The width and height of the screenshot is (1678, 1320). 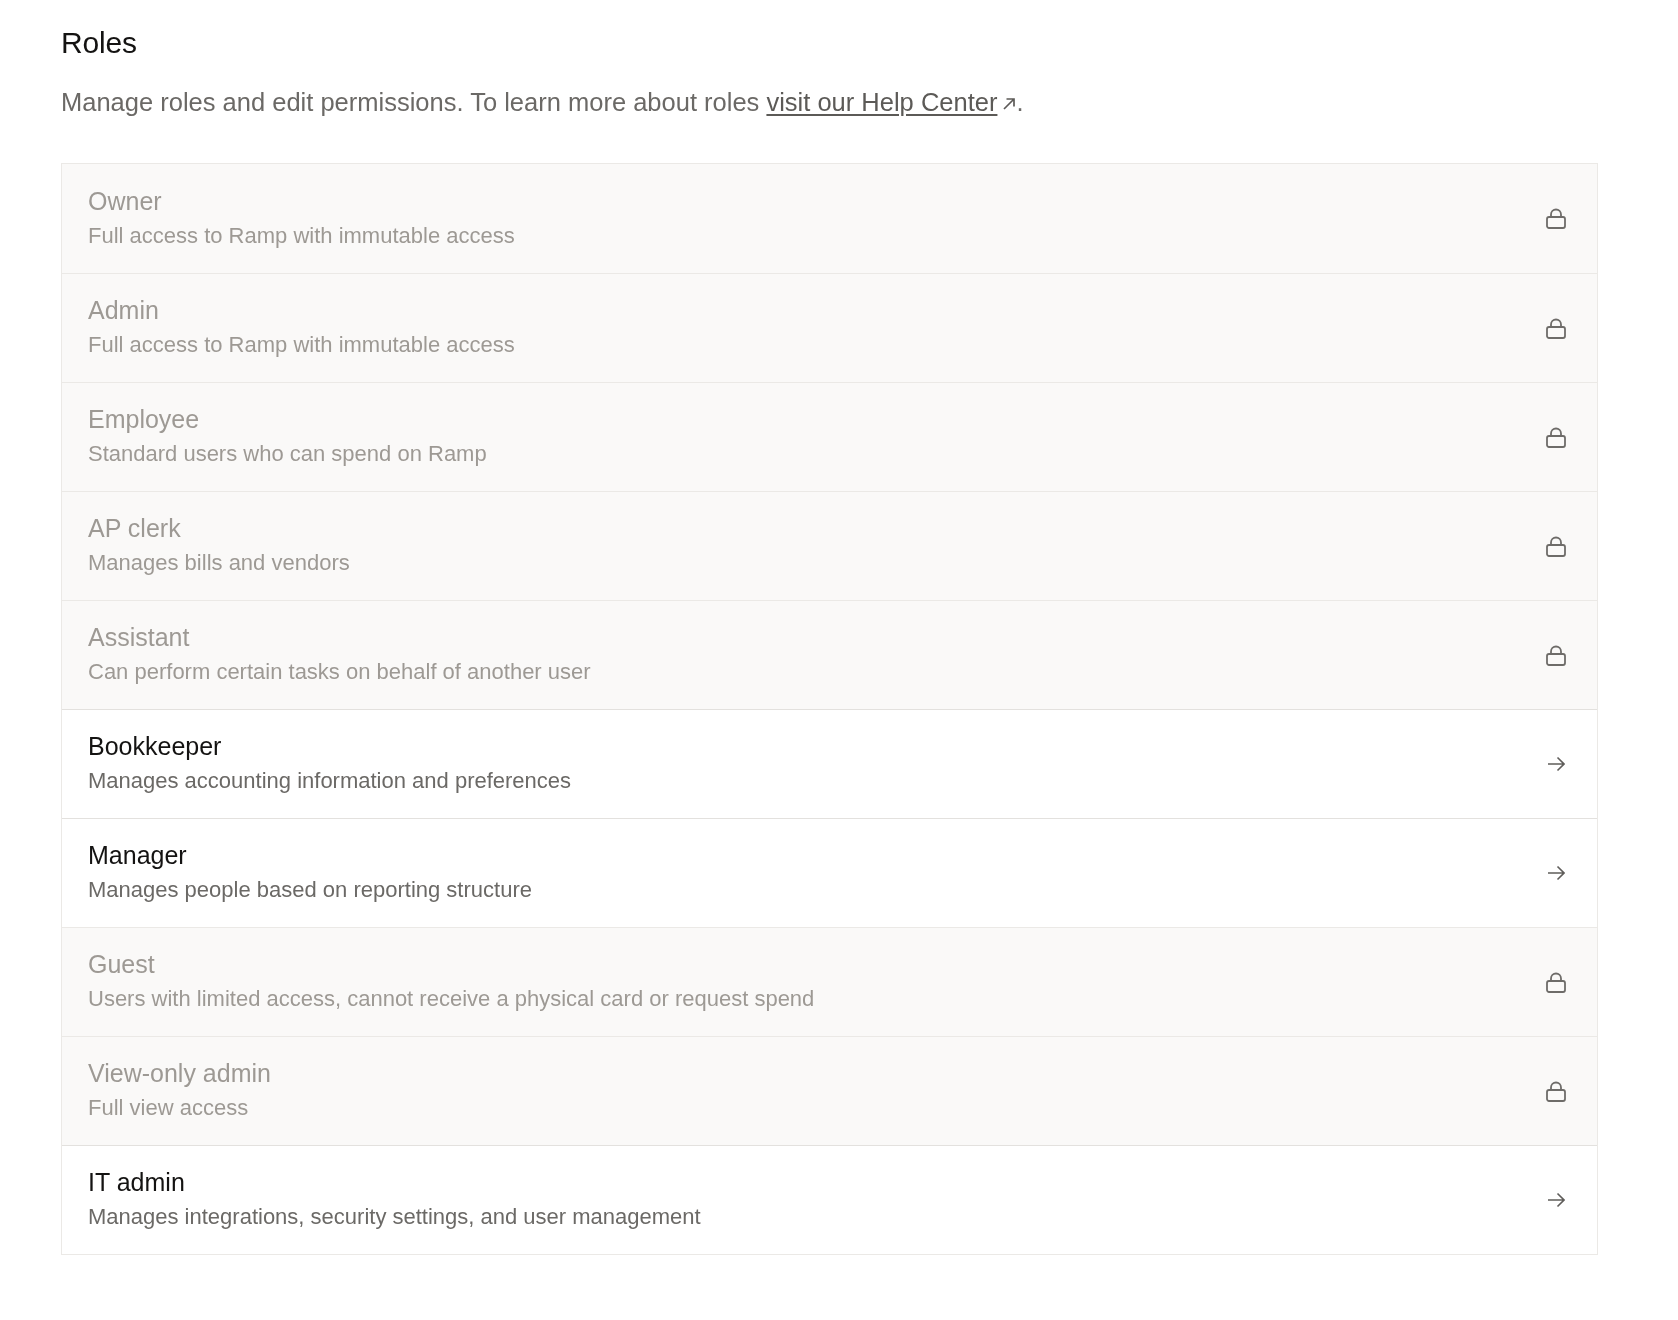 What do you see at coordinates (310, 890) in the screenshot?
I see `role-description: Manages people based on reporting structure` at bounding box center [310, 890].